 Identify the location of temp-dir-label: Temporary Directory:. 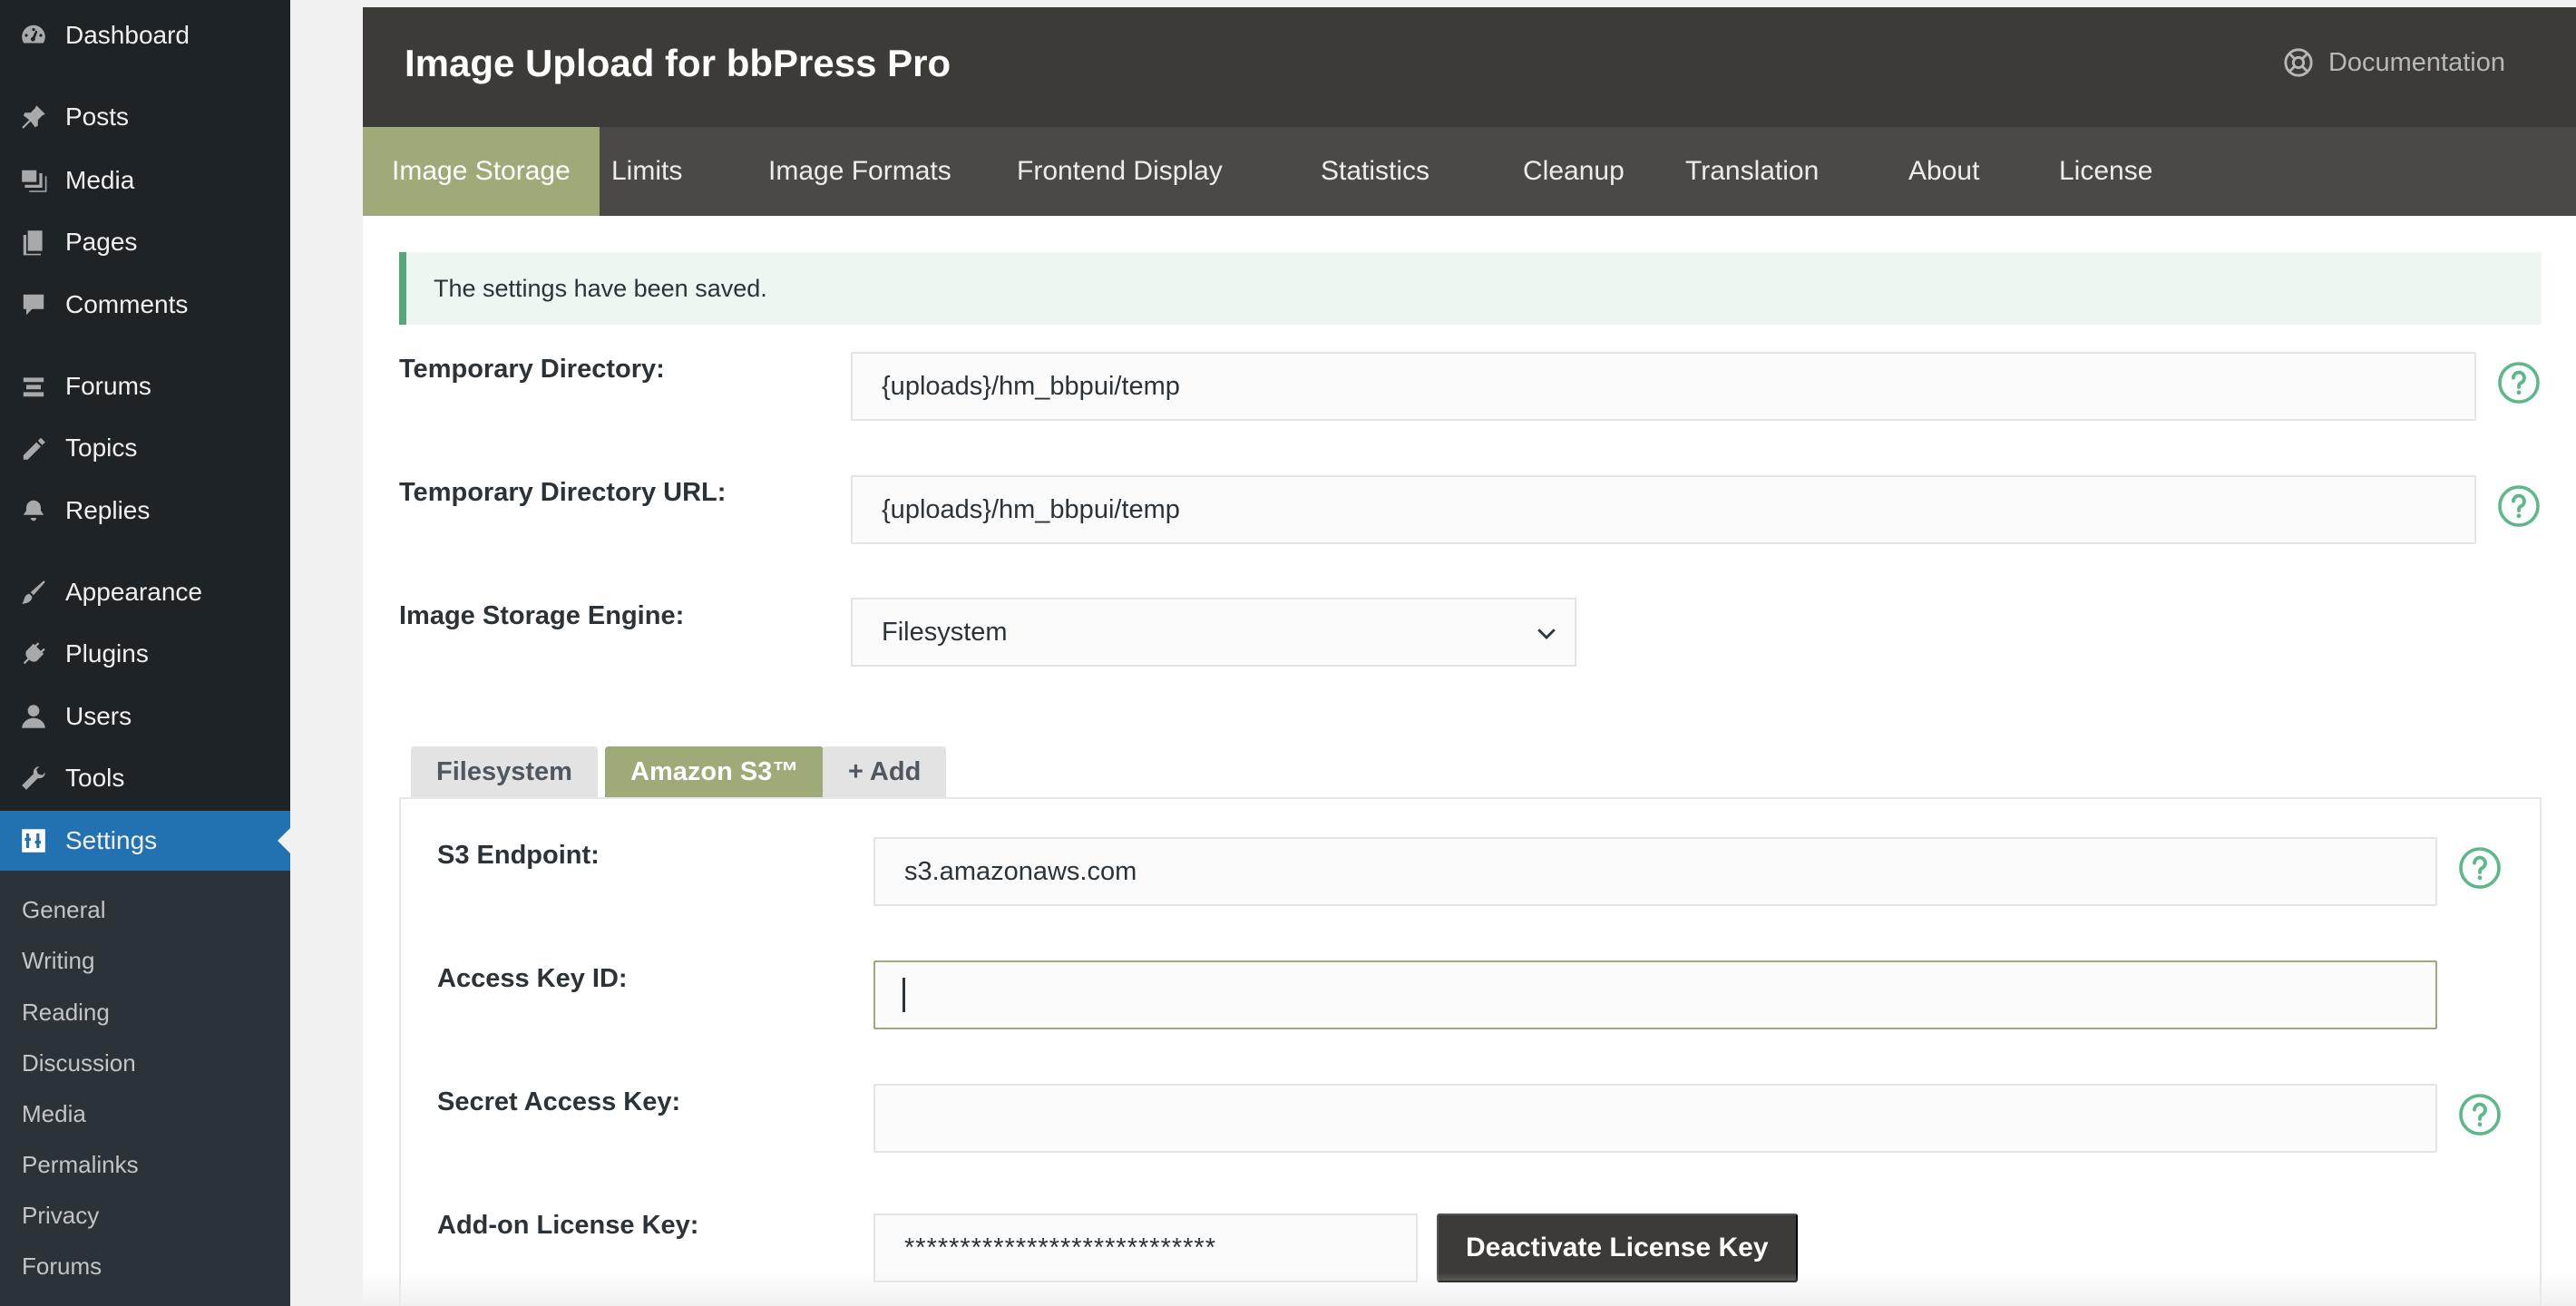
(532, 369).